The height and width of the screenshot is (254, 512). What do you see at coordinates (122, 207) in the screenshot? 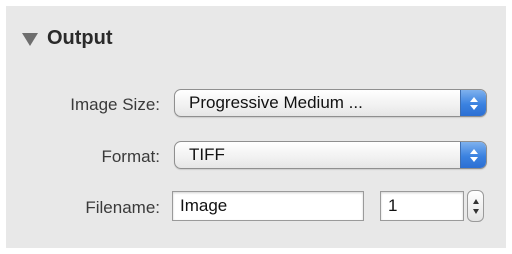
I see `filename-label: Filename:` at bounding box center [122, 207].